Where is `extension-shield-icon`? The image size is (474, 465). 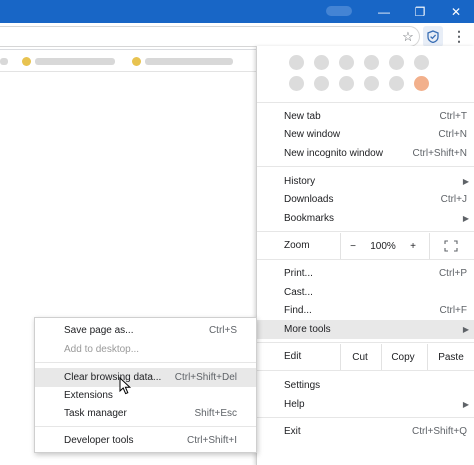
extension-shield-icon is located at coordinates (433, 36).